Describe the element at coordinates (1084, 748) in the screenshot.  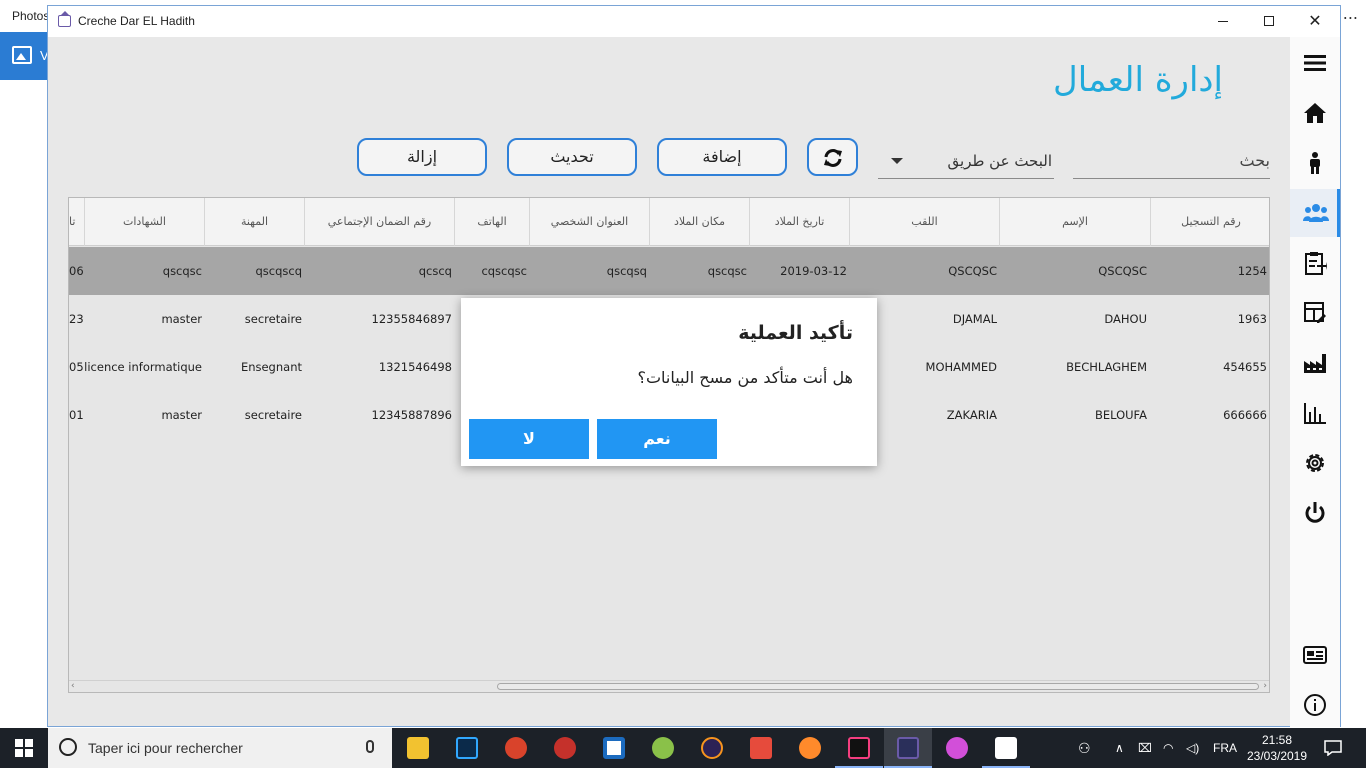
I see `people-icon: ⚇` at that location.